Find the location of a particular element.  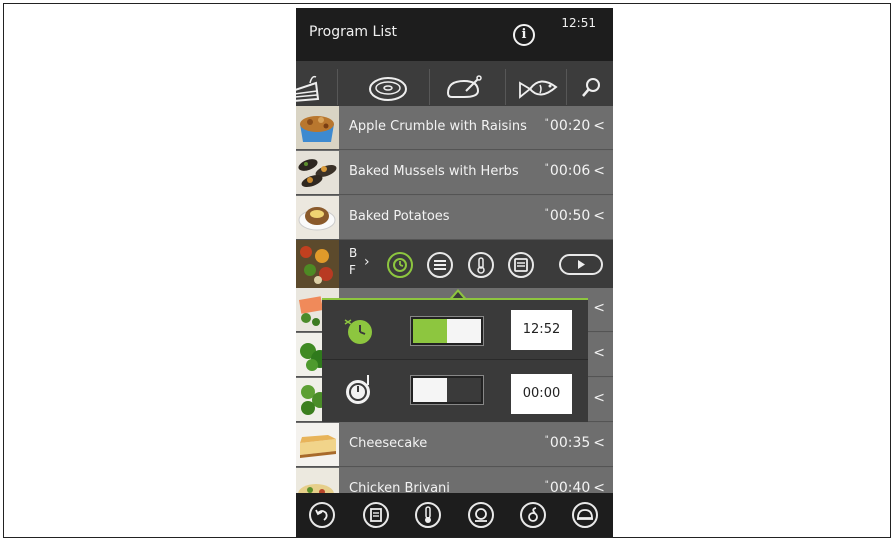

list-icon is located at coordinates (440, 265).